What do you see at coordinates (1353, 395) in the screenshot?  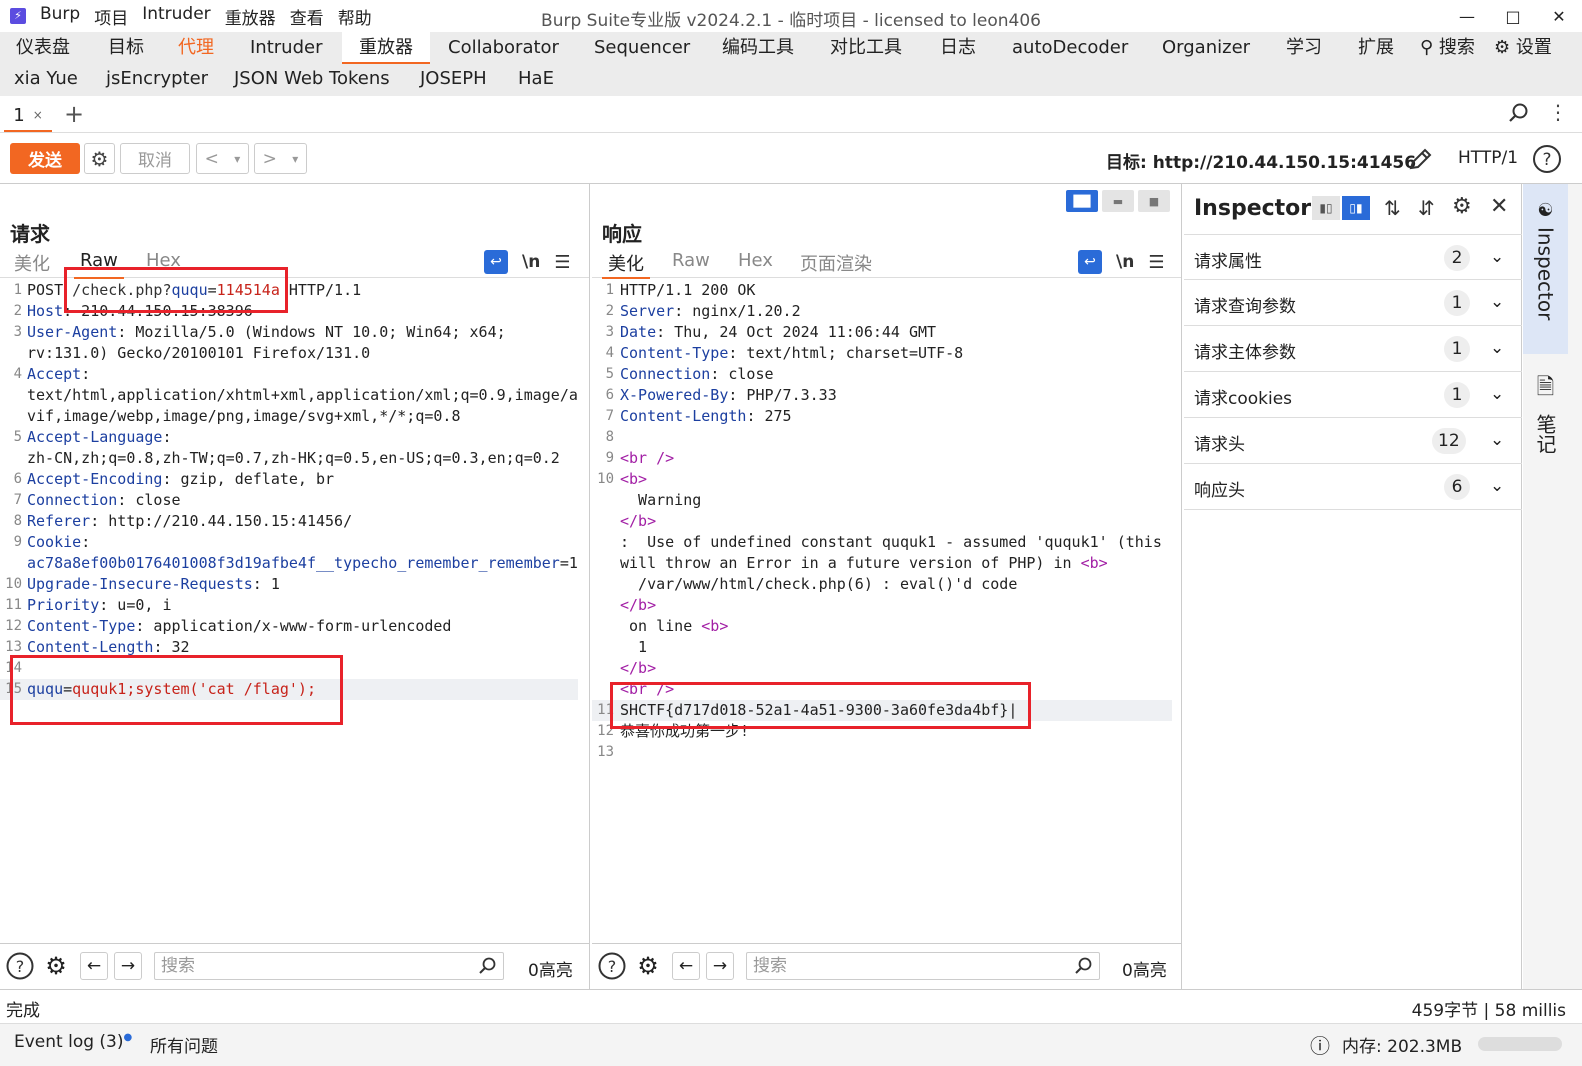 I see `inspector-section-cookies: 请求cookies 1 ⌄` at bounding box center [1353, 395].